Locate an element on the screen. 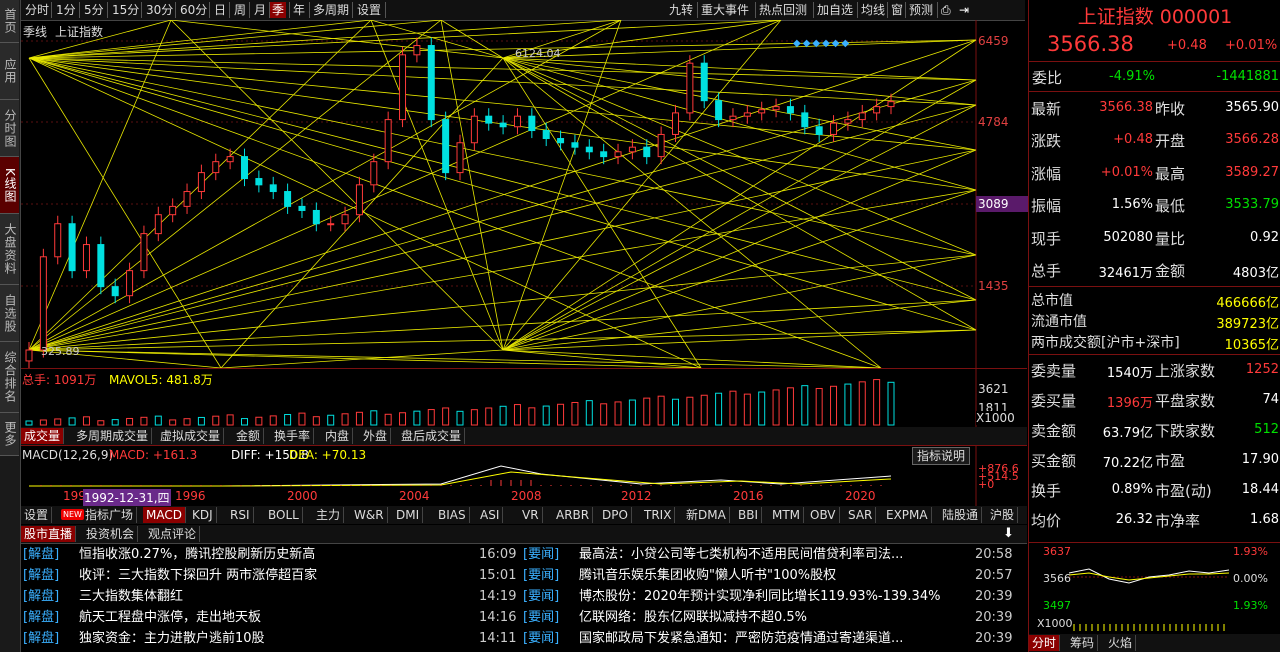  nav-market-data: 大盘资料 is located at coordinates (9, 249).